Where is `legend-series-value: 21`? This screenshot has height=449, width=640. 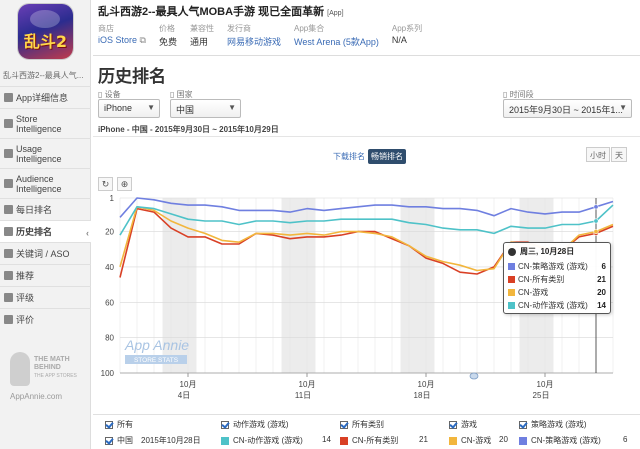 legend-series-value: 21 is located at coordinates (423, 439).